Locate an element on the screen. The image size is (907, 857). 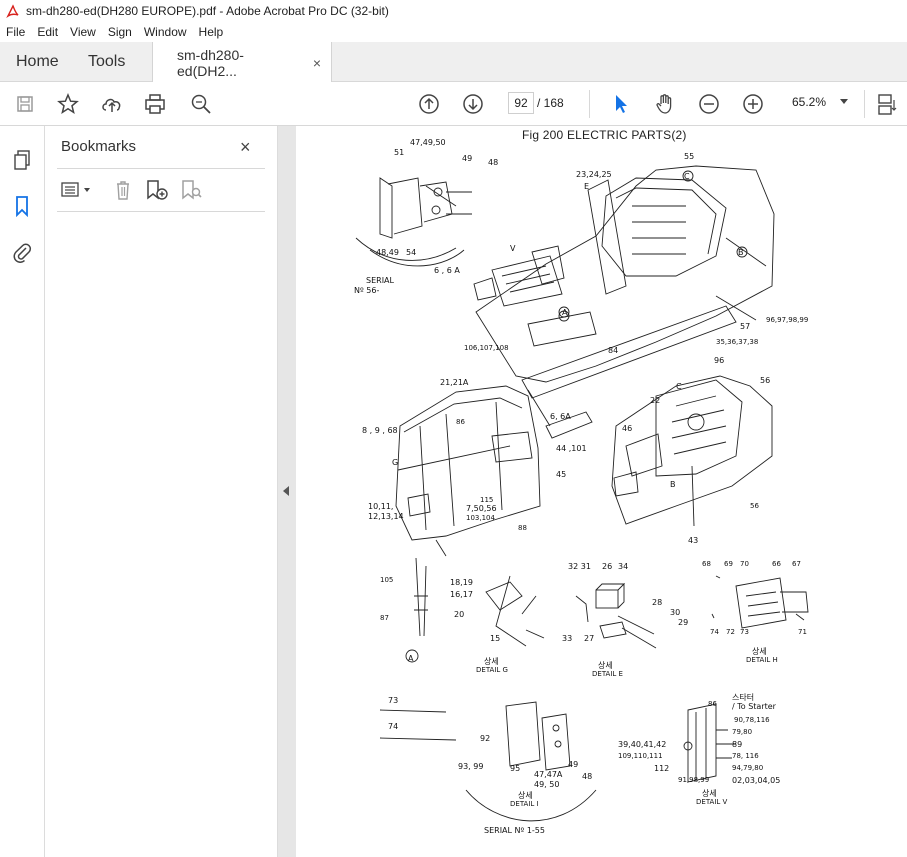
callout-label: 68 is located at coordinates (706, 564).